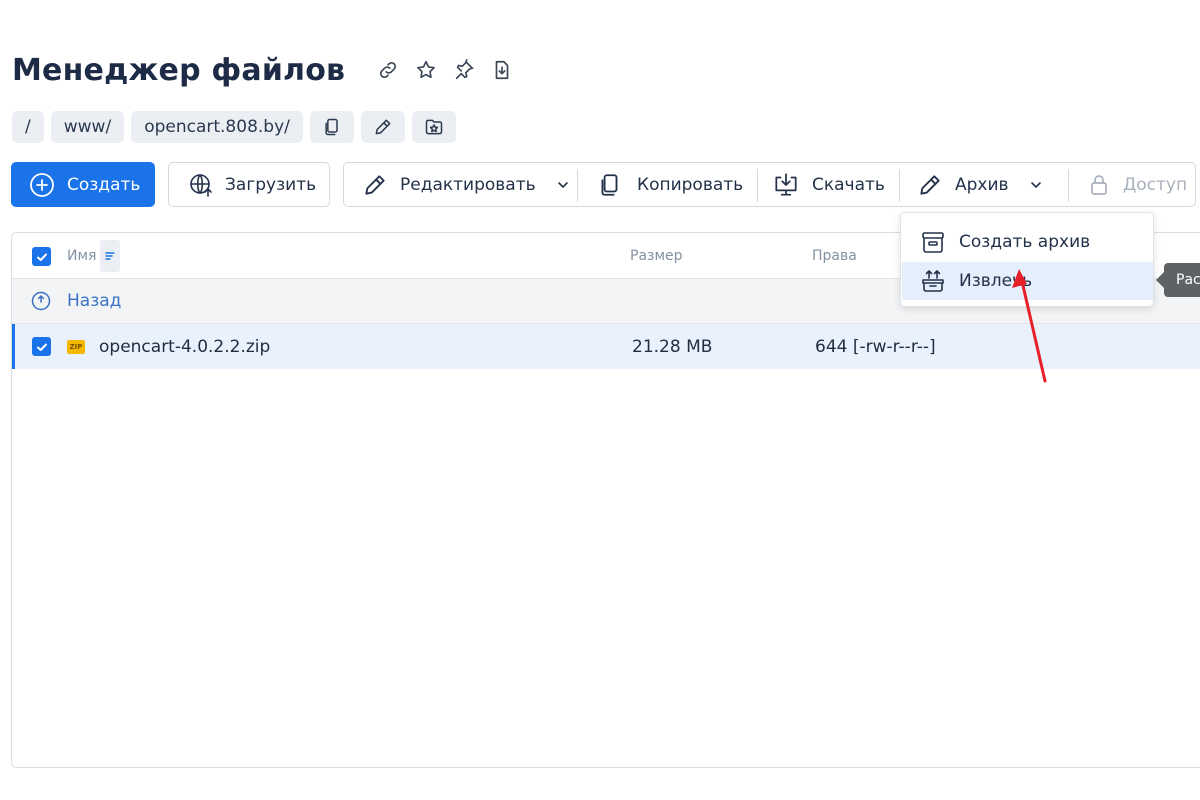  I want to click on globe-upload-icon, so click(201, 185).